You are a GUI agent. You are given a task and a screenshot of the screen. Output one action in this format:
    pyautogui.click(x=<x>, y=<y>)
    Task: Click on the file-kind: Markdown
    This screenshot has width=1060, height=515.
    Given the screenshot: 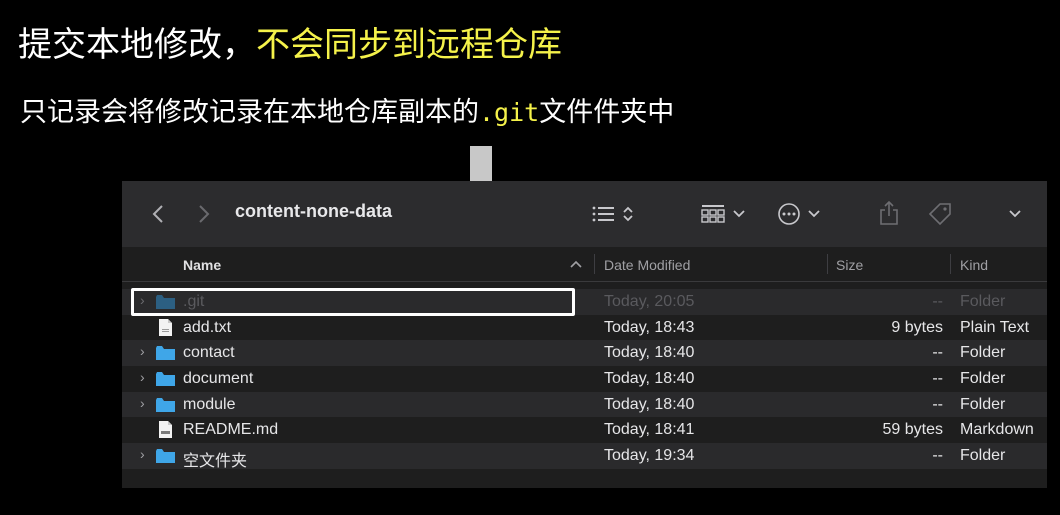 What is the action you would take?
    pyautogui.click(x=997, y=430)
    